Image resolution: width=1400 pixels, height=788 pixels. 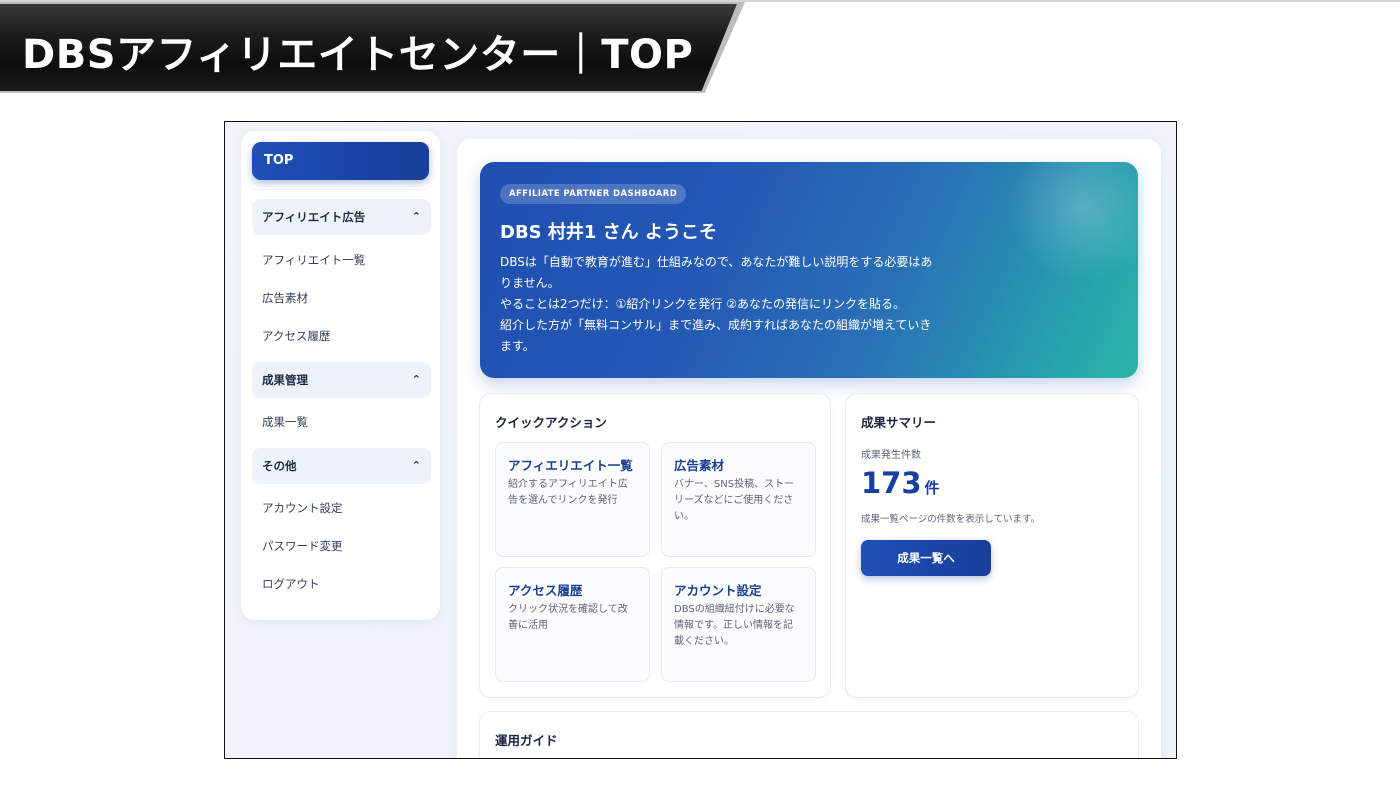 I want to click on summary-label: 成果発生件数, so click(x=891, y=455).